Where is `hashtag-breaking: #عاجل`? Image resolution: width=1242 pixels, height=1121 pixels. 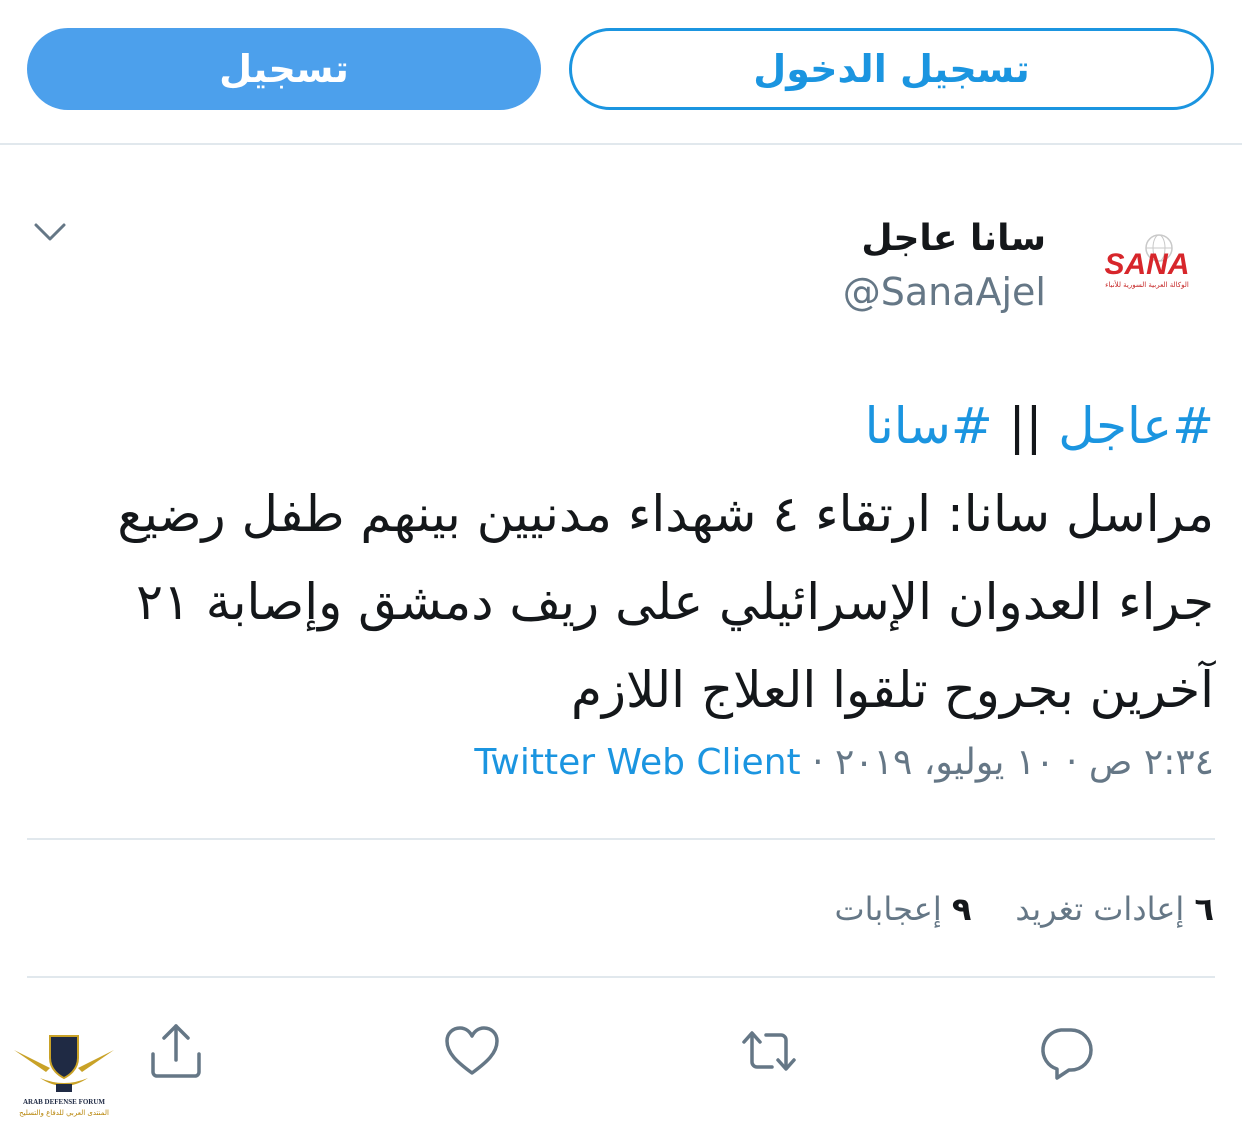
hashtag-breaking: #عاجل is located at coordinates (1136, 426).